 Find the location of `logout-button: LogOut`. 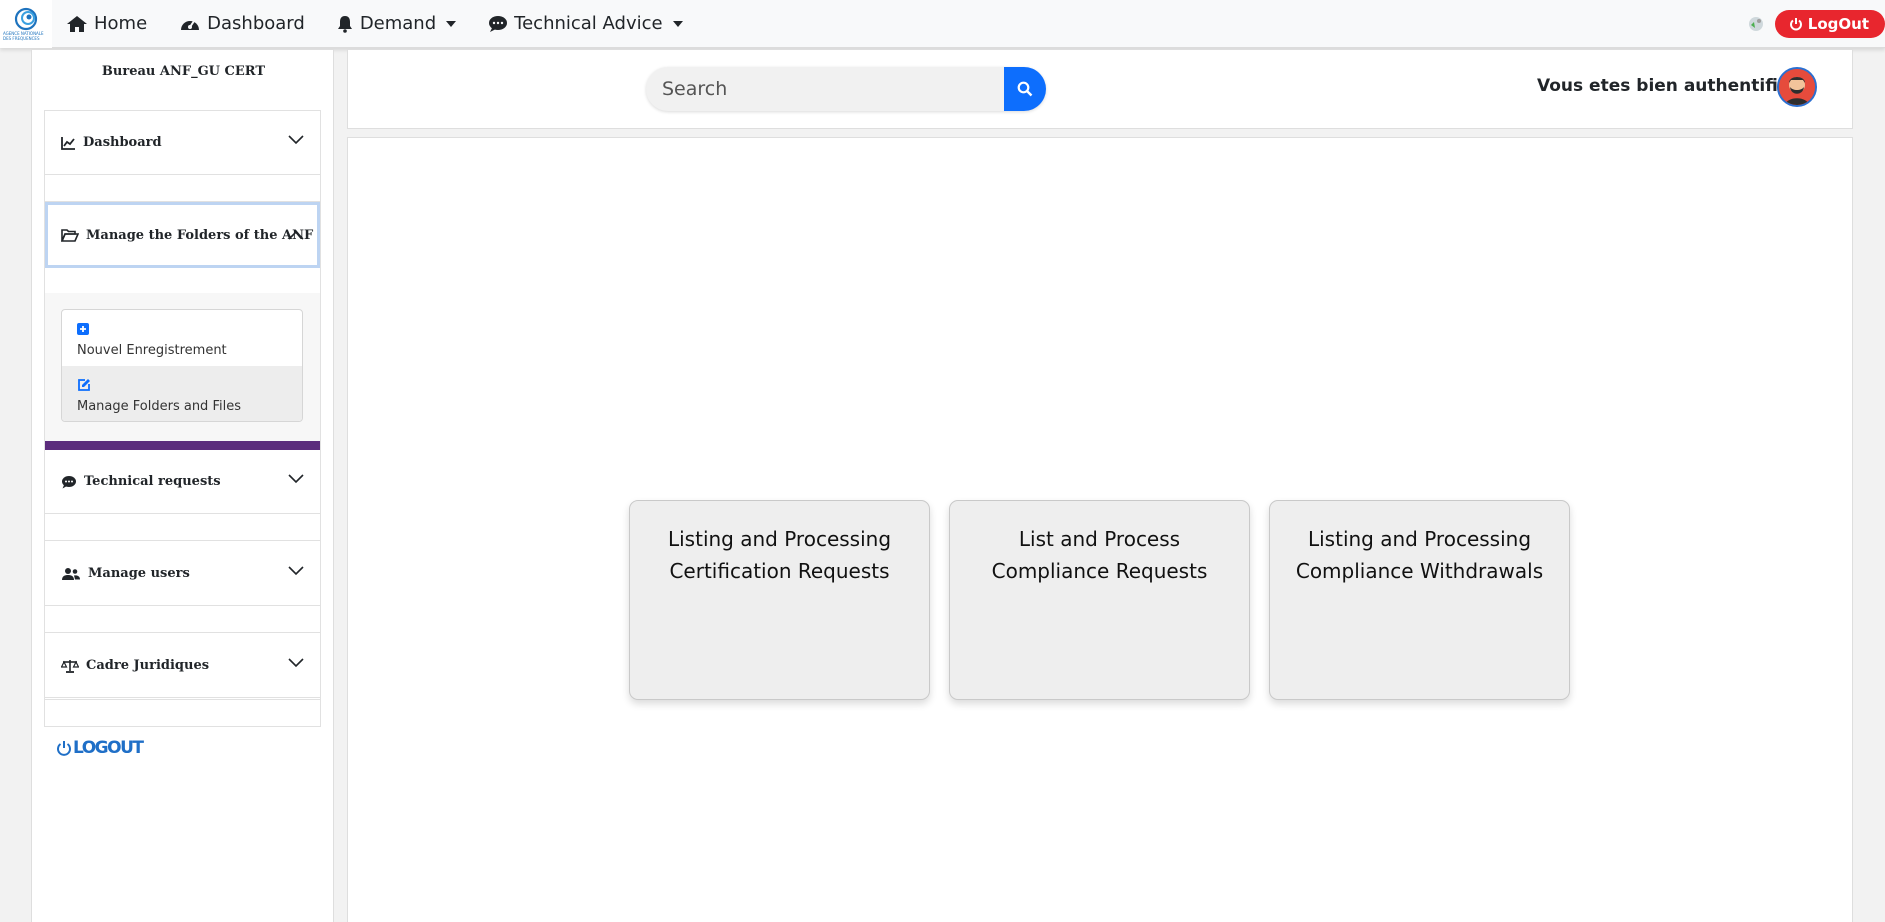

logout-button: LogOut is located at coordinates (1829, 24).